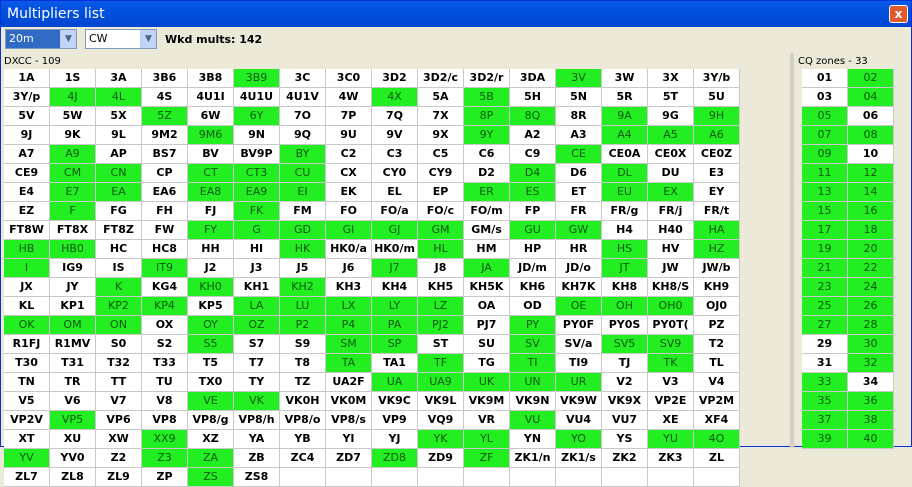  I want to click on dxcc-cell: ZD8, so click(395, 458).